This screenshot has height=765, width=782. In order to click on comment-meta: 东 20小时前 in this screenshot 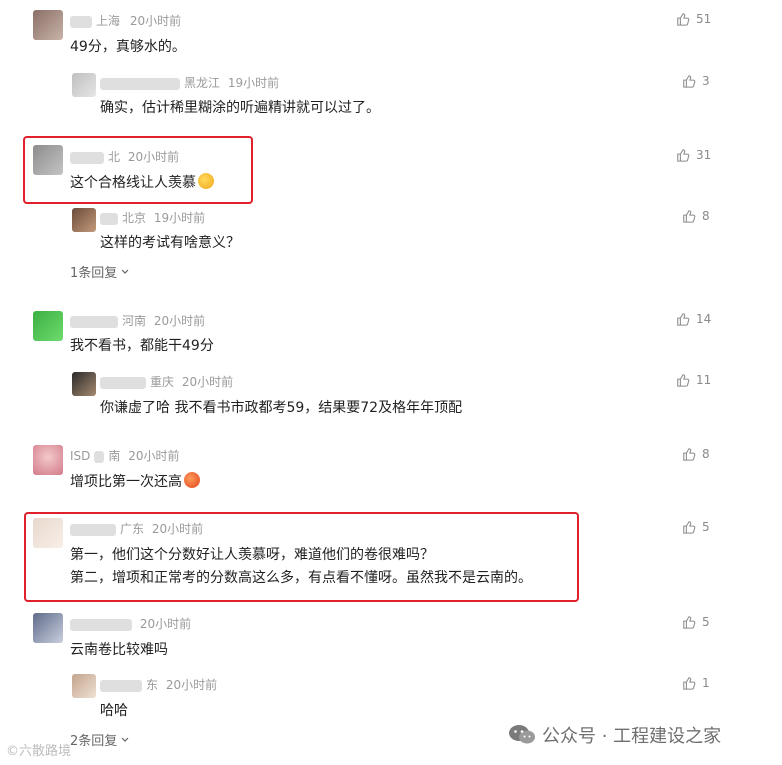, I will do `click(158, 684)`.